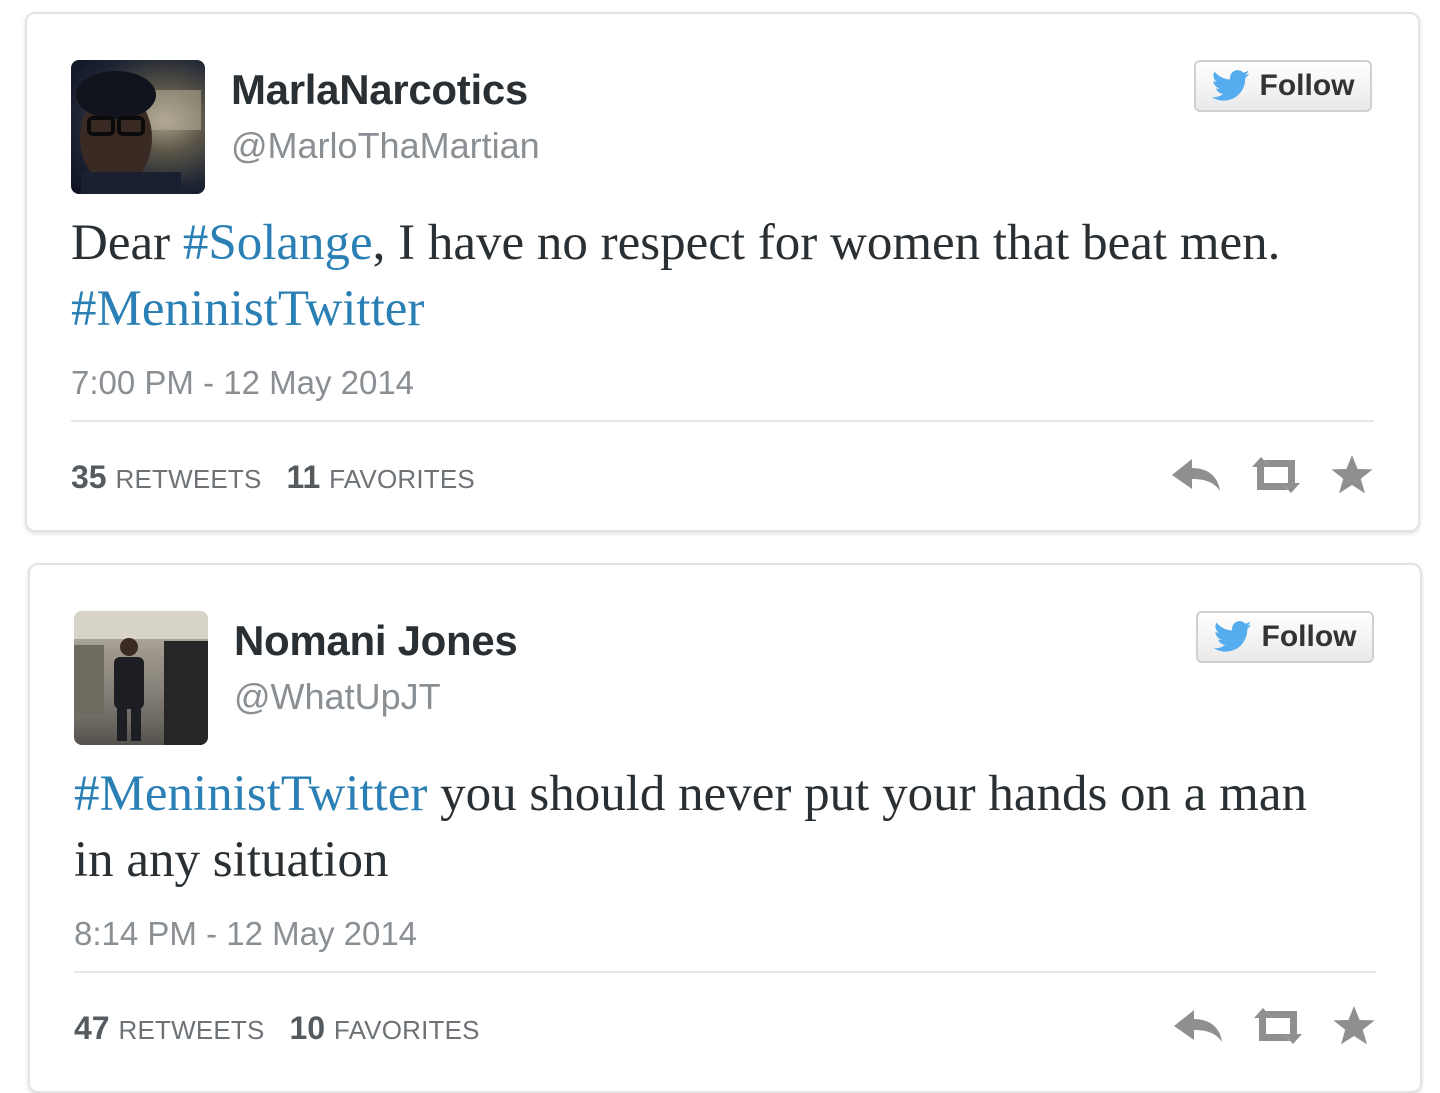  Describe the element at coordinates (92, 1028) in the screenshot. I see `retweet-count-value: 47` at that location.